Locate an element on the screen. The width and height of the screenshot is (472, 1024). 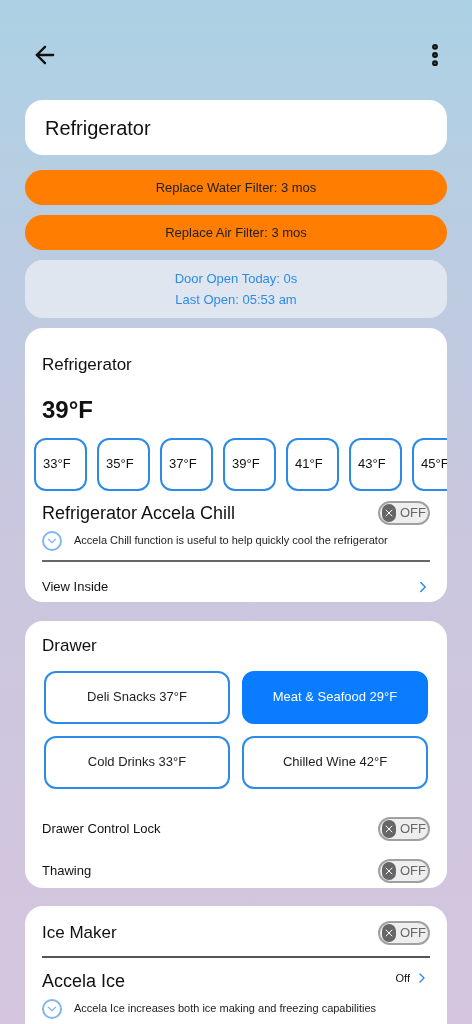
temperature-option: 39°F is located at coordinates (249, 464).